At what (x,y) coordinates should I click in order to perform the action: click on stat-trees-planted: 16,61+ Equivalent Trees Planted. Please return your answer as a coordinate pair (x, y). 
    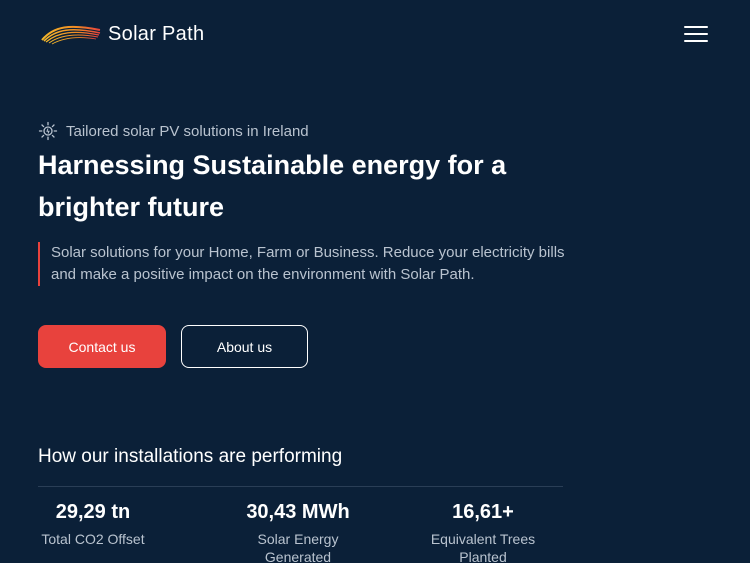
    Looking at the image, I should click on (483, 531).